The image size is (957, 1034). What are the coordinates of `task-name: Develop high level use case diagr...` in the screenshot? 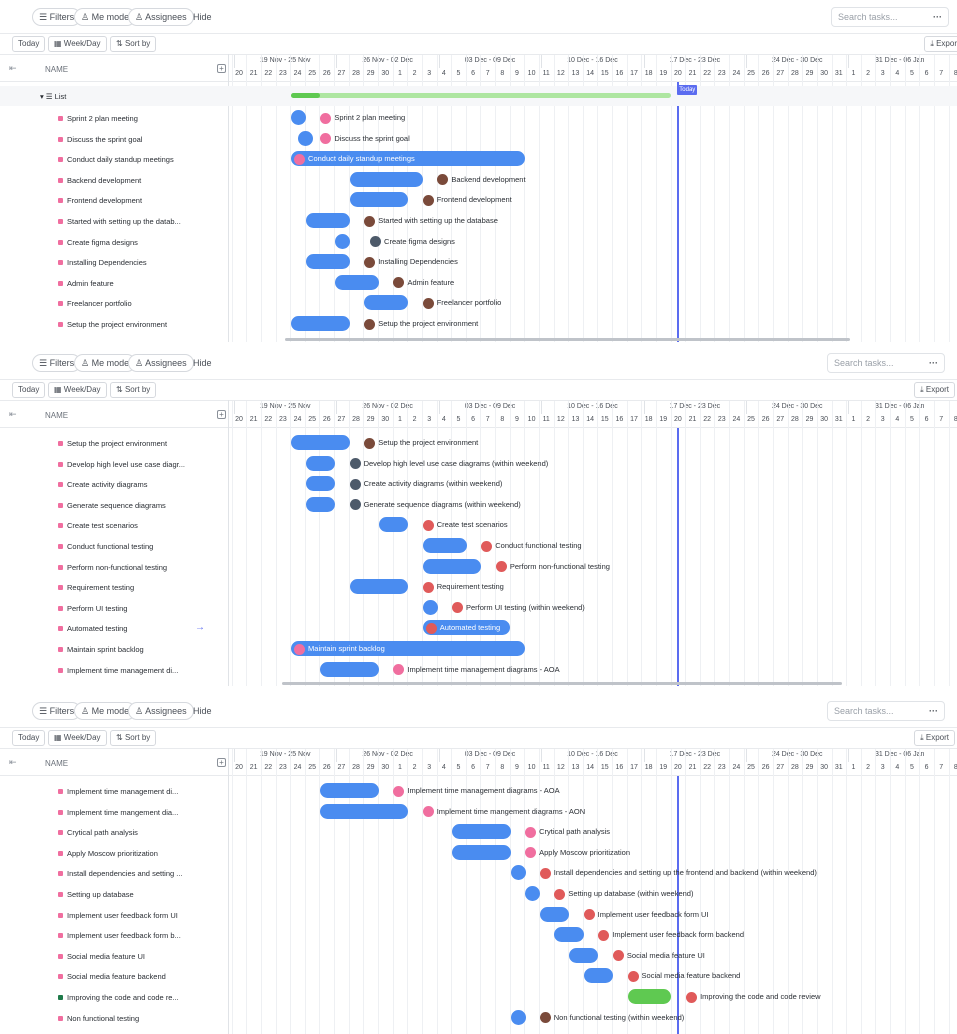 It's located at (126, 464).